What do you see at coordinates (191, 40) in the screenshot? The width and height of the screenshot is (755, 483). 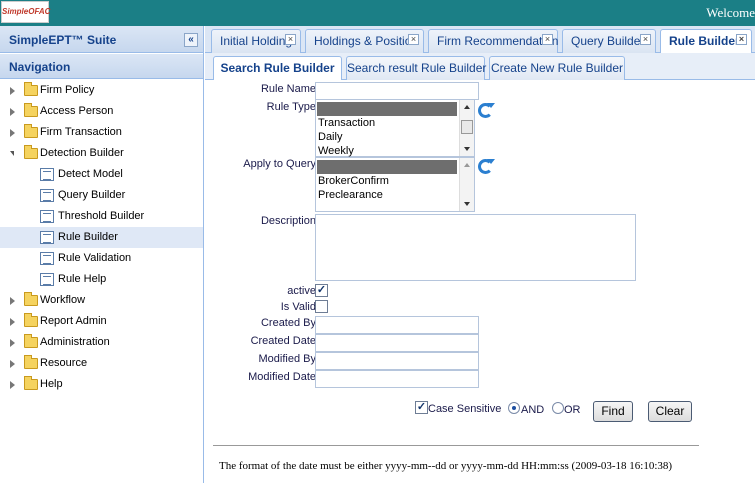 I see `collapse-sidebar-button: «` at bounding box center [191, 40].